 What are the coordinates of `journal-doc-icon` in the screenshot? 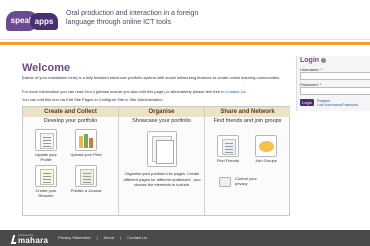 It's located at (87, 177).